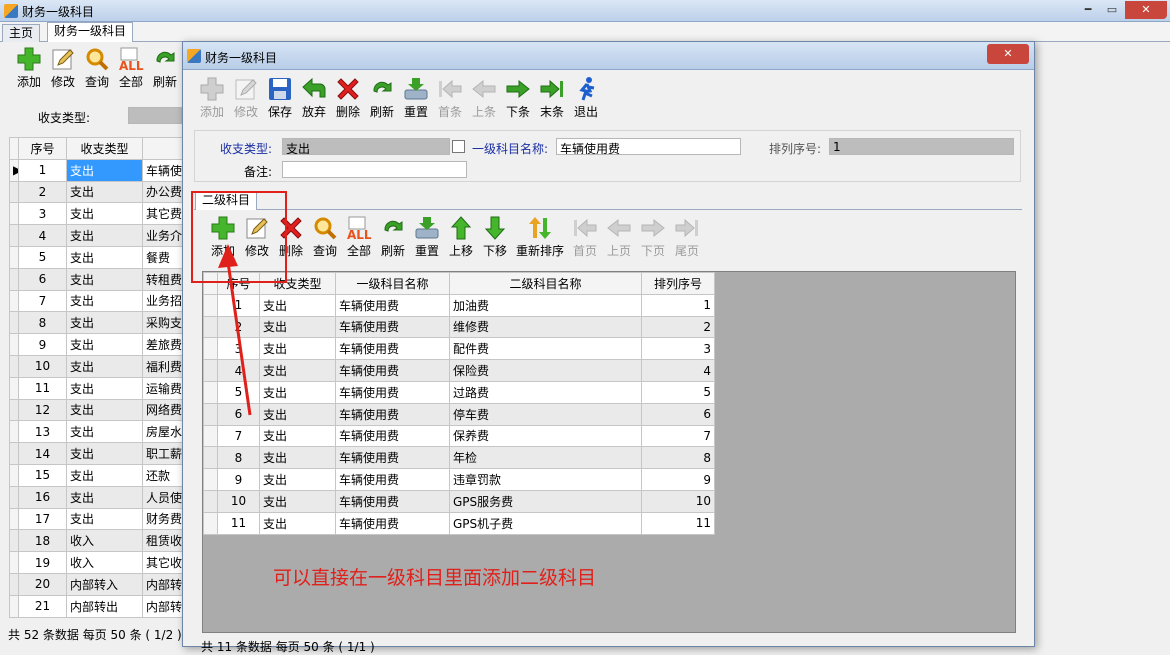 The height and width of the screenshot is (655, 1170). Describe the element at coordinates (585, 237) in the screenshot. I see `first-page-button: 首页` at that location.